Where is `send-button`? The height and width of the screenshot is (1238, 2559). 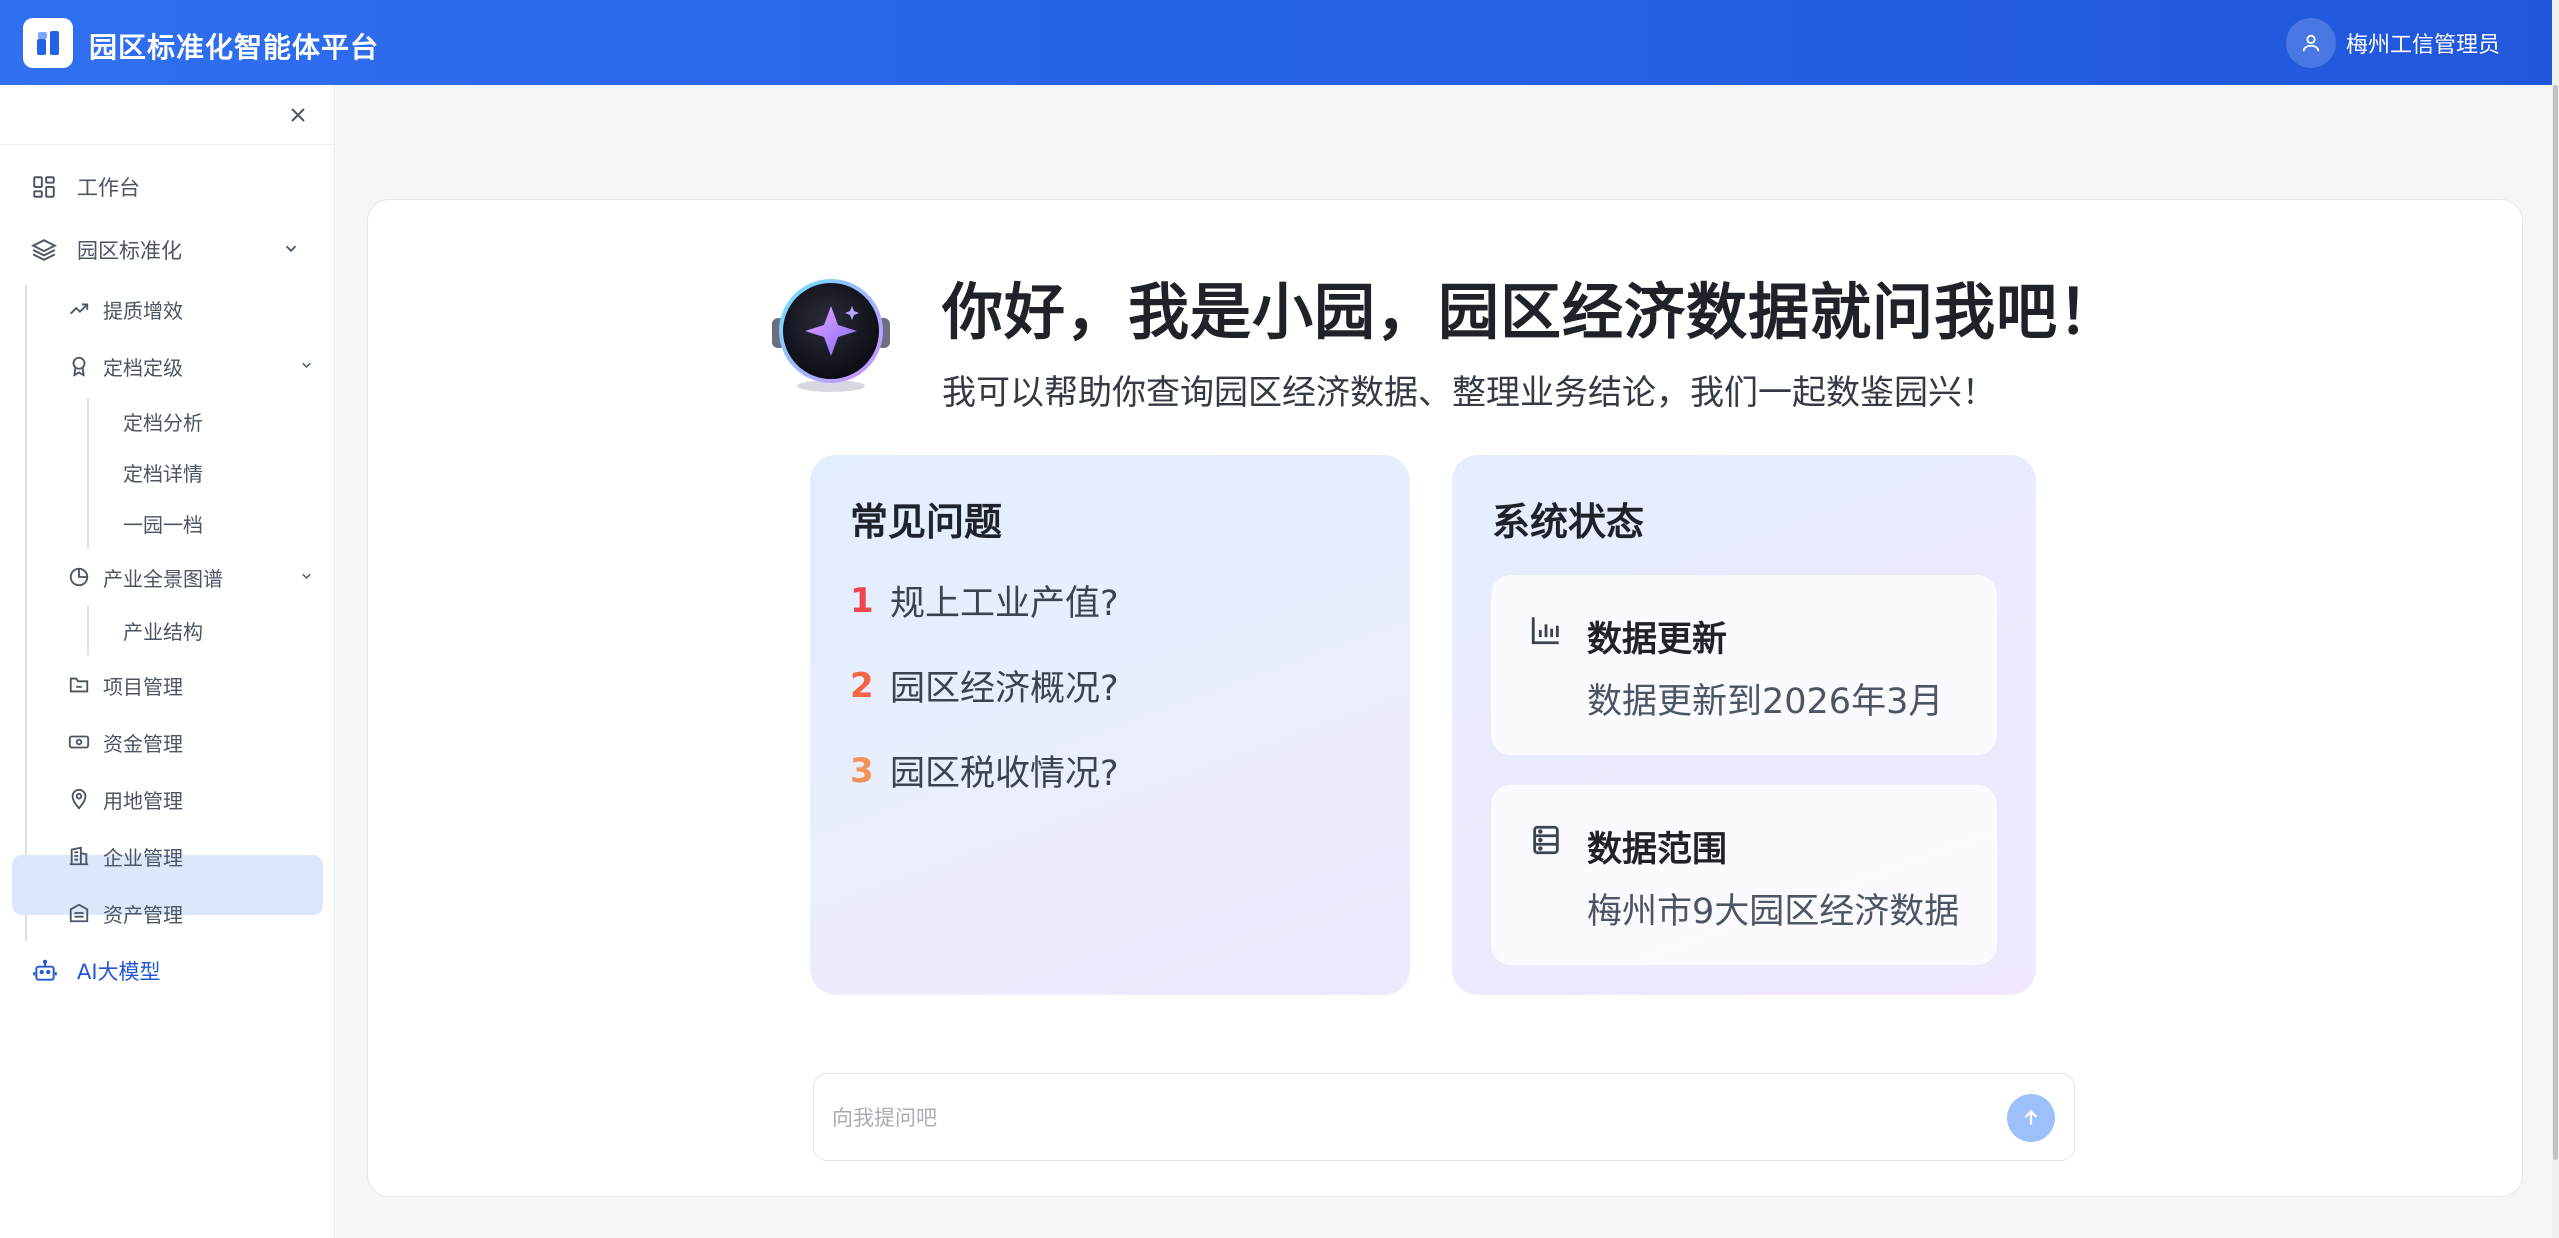
send-button is located at coordinates (2031, 1118).